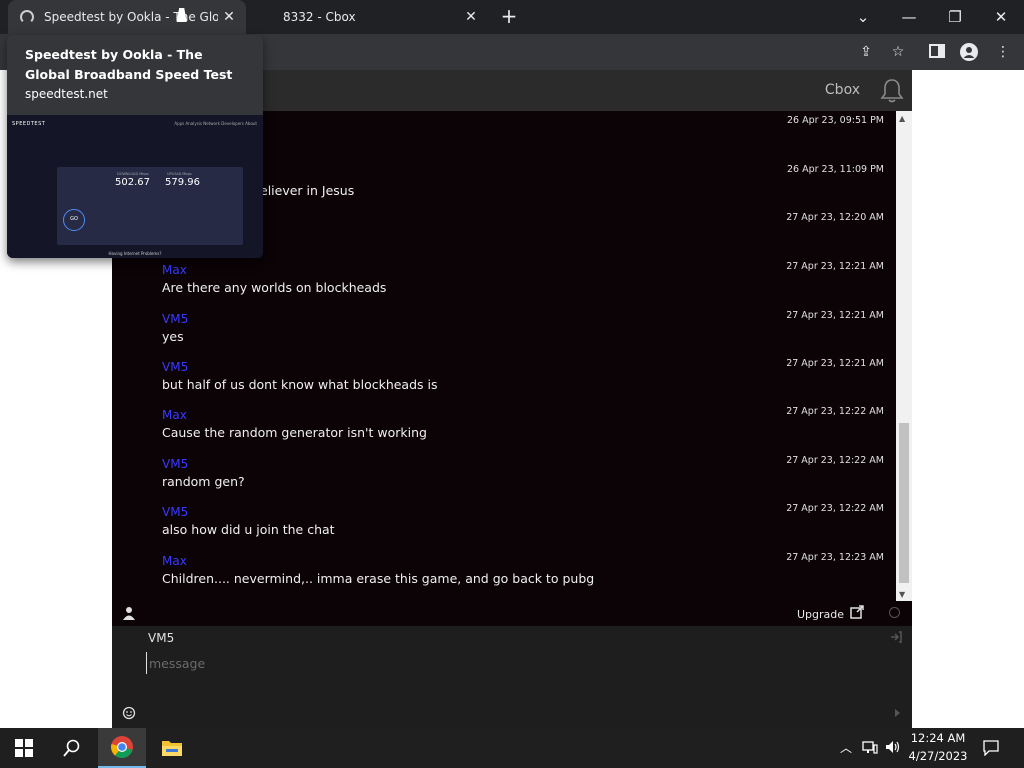 Image resolution: width=1024 pixels, height=768 pixels. I want to click on chat-message: 26 Apr 23, 11:09 PM eliever in Jesus, so click(523, 184).